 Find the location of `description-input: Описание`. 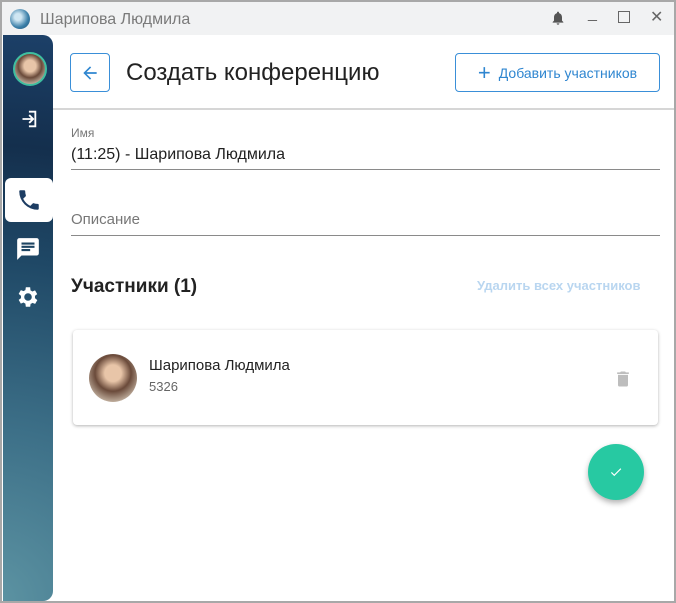

description-input: Описание is located at coordinates (365, 223).